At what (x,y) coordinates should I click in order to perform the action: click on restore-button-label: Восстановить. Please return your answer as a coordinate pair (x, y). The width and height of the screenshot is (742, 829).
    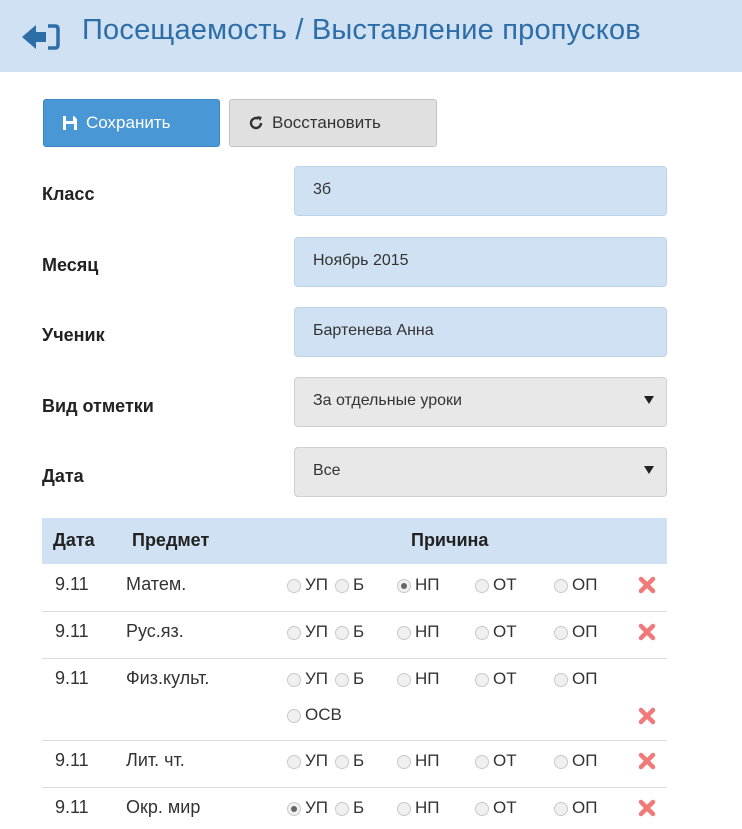
    Looking at the image, I should click on (326, 122).